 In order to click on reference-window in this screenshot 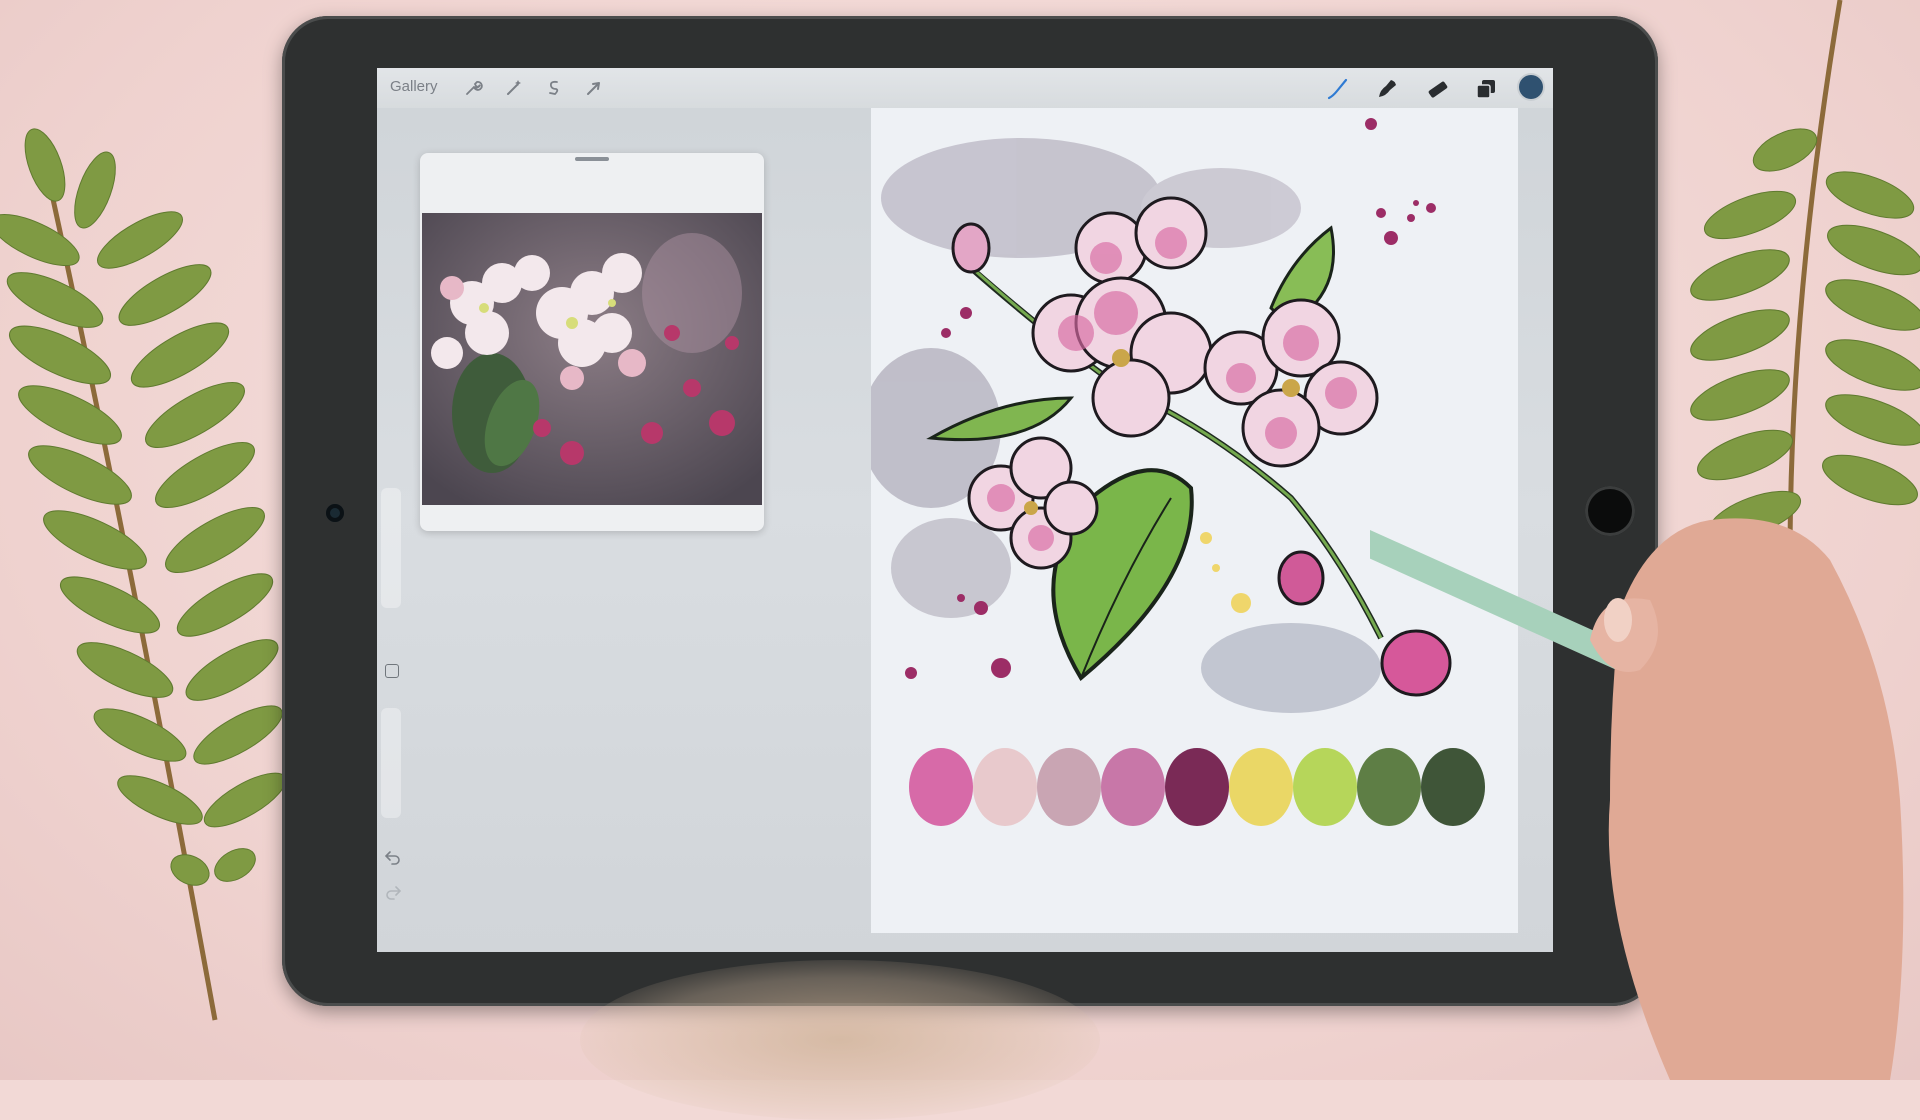, I will do `click(592, 342)`.